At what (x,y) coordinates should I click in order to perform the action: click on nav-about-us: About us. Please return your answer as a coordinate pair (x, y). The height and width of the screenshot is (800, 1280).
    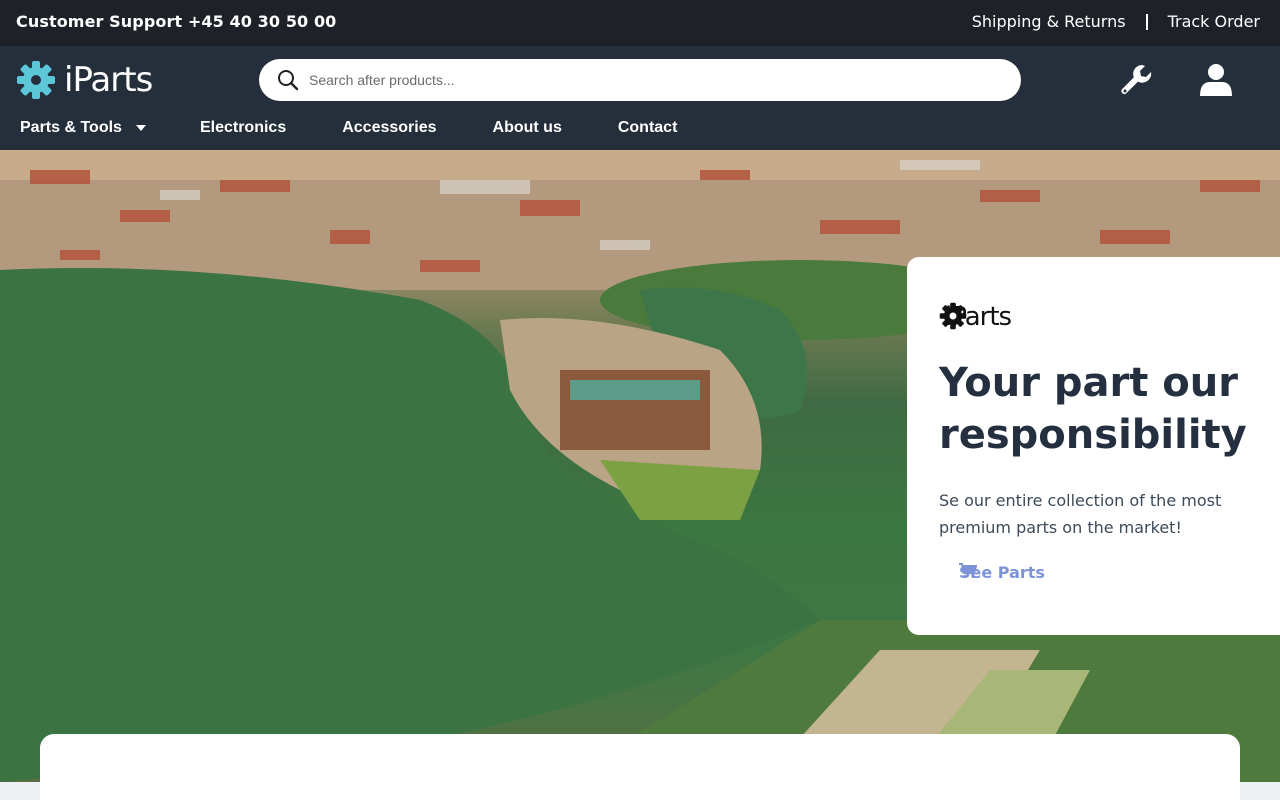
    Looking at the image, I should click on (527, 128).